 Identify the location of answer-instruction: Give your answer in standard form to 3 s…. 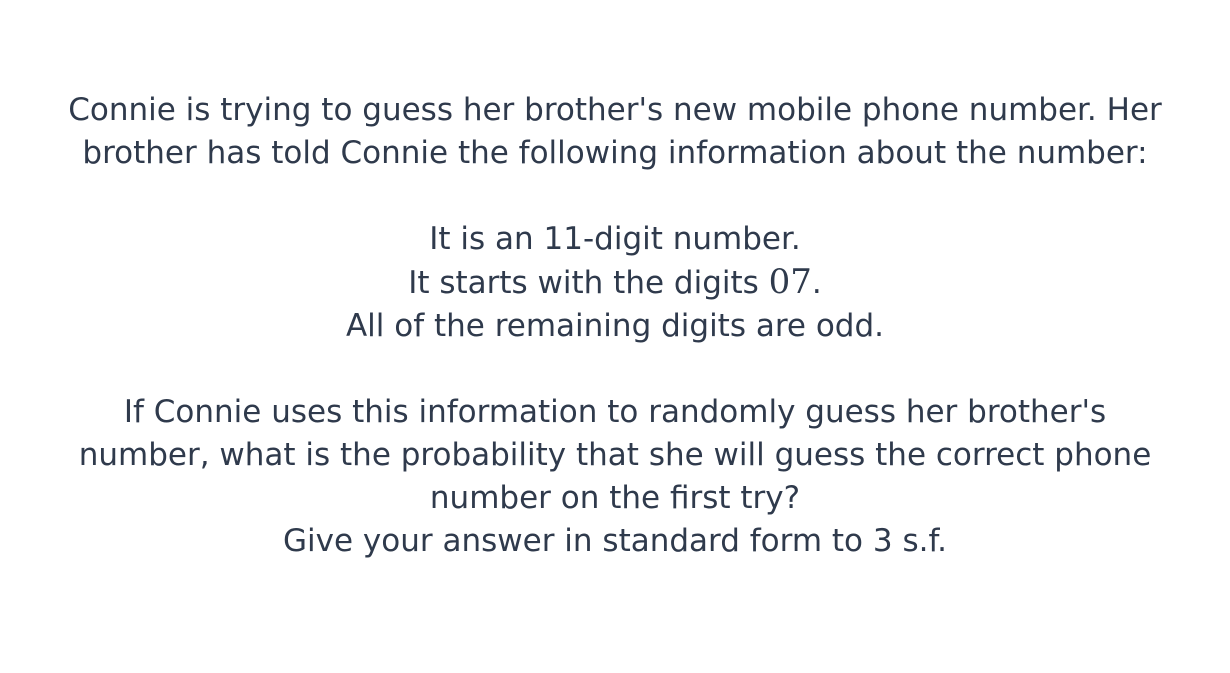
(615, 541).